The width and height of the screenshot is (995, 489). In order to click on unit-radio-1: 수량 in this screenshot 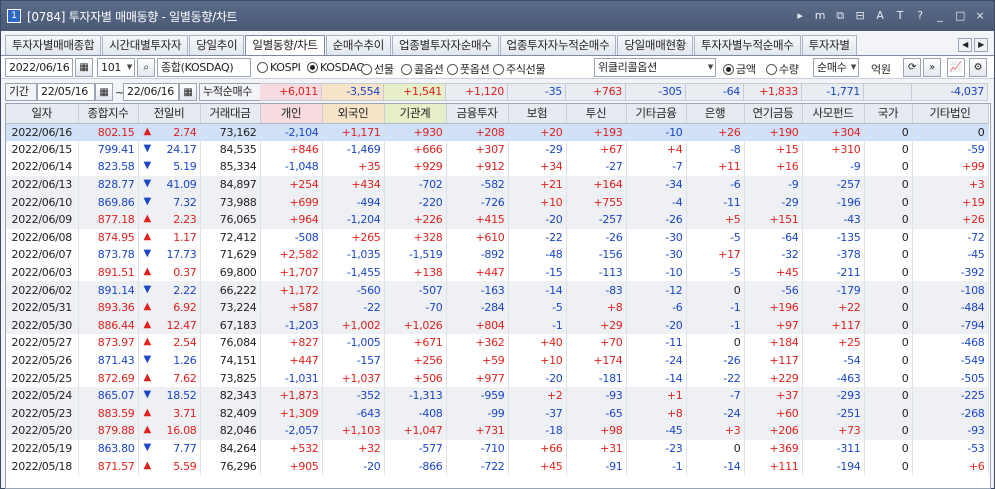, I will do `click(782, 69)`.